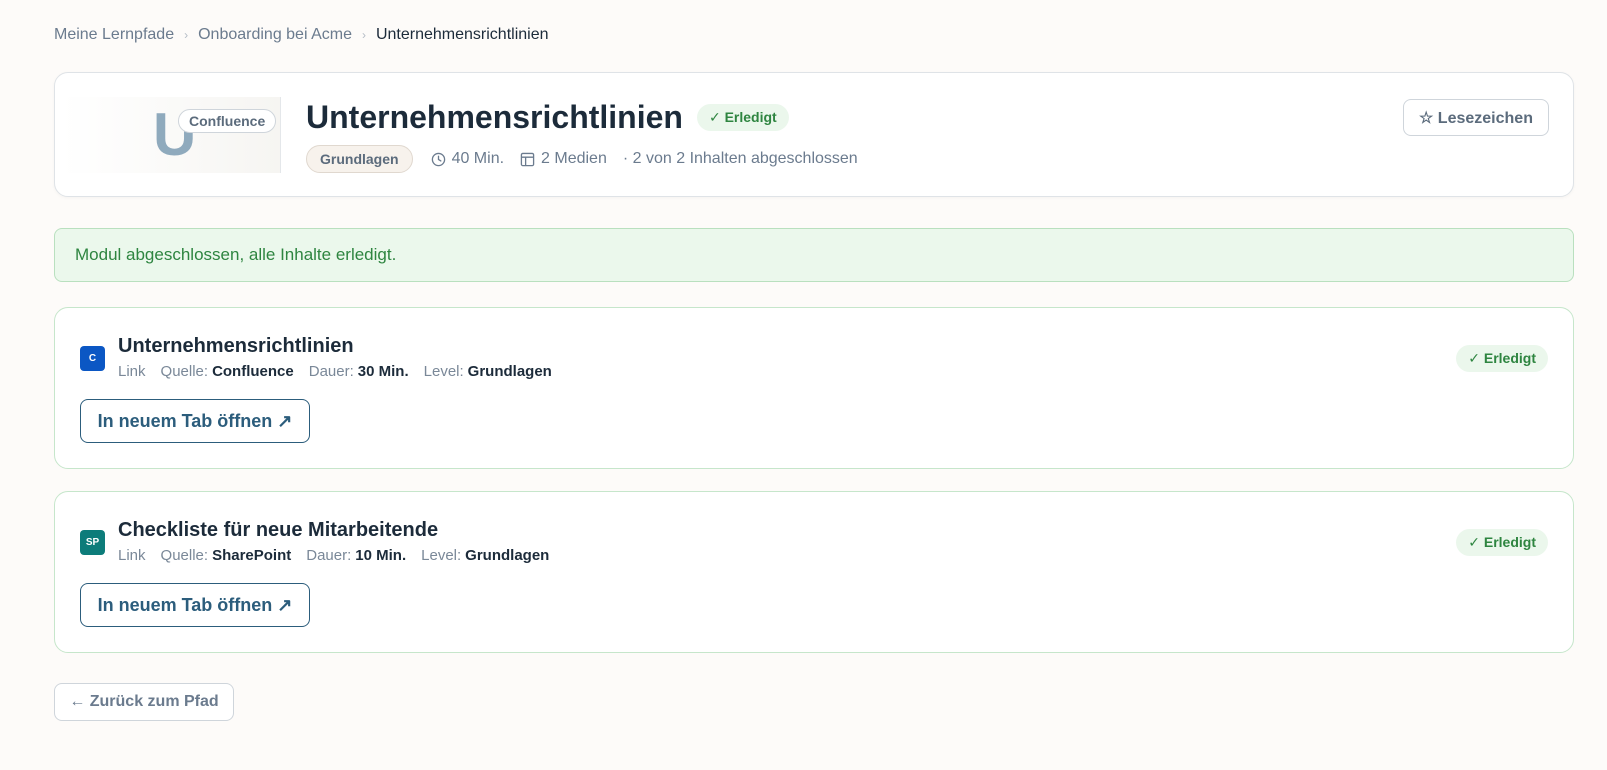  I want to click on sharepoint-icon: SP, so click(92, 542).